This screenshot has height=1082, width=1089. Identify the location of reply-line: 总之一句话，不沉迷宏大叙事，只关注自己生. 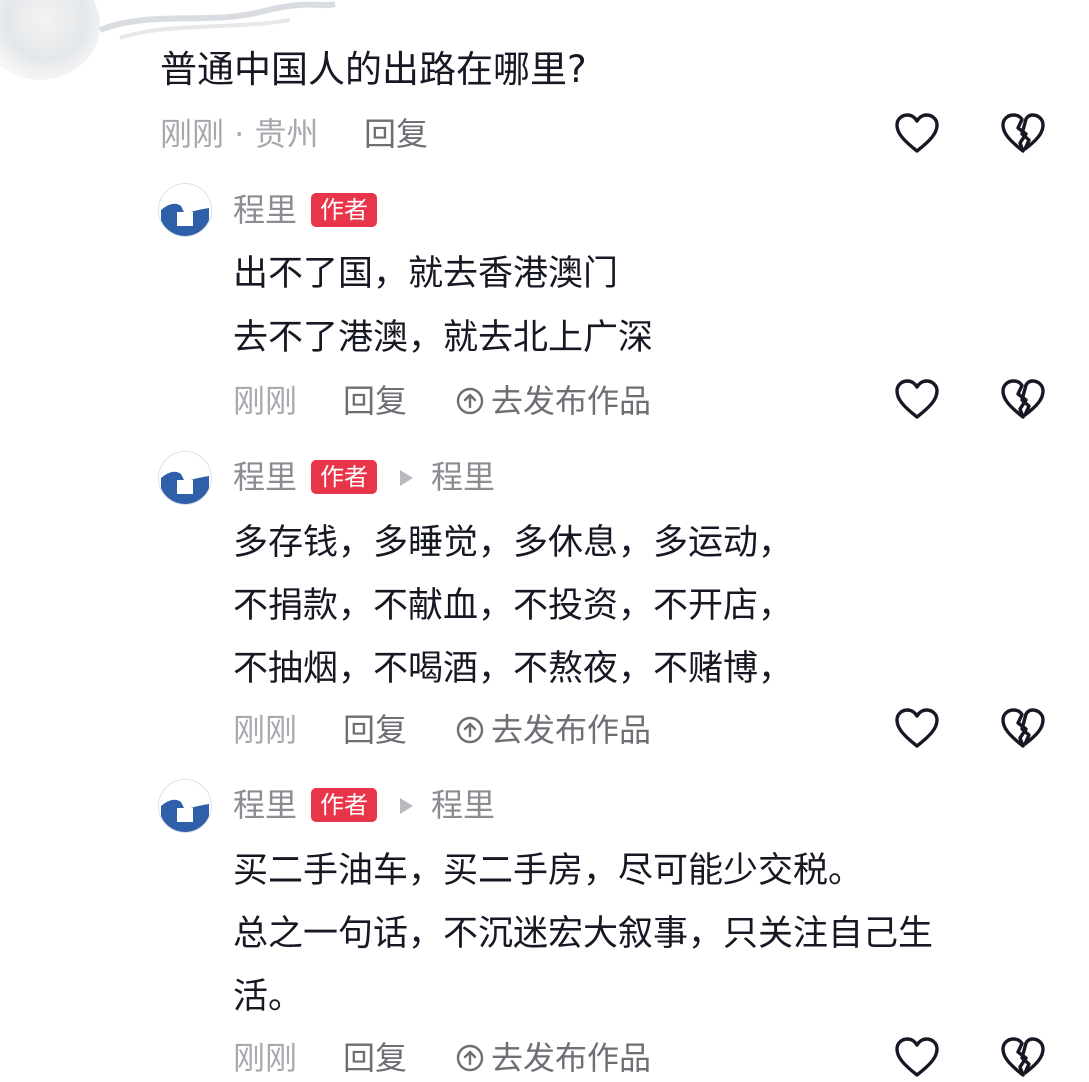
(583, 934).